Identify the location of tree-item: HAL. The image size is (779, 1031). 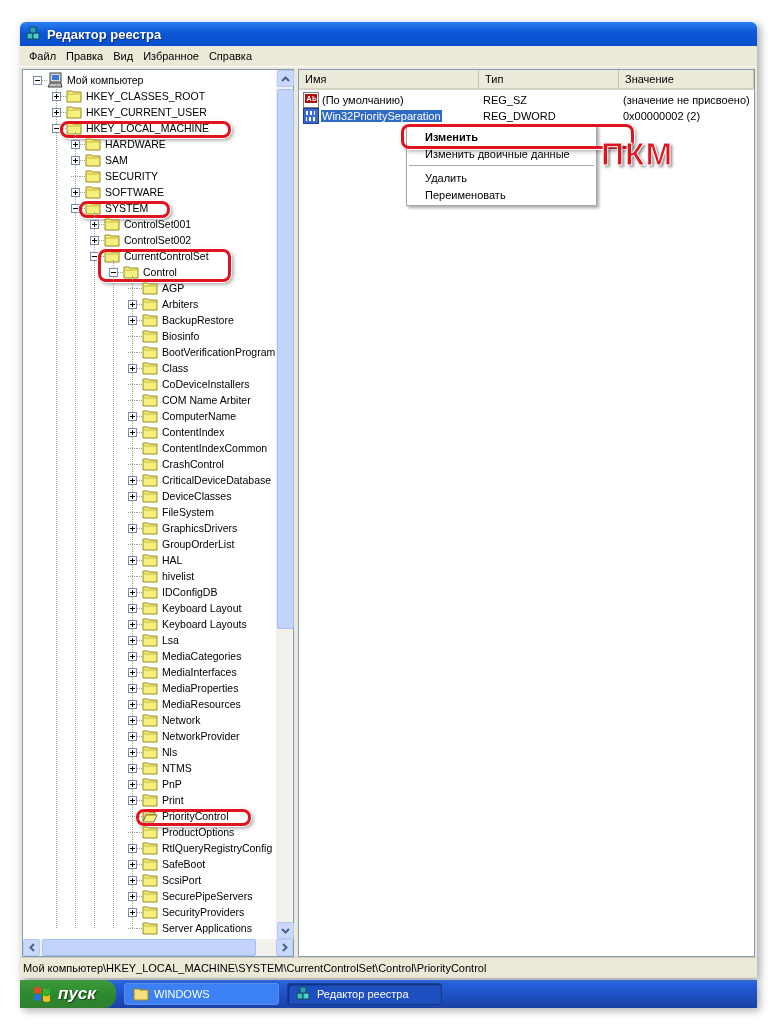
(172, 560).